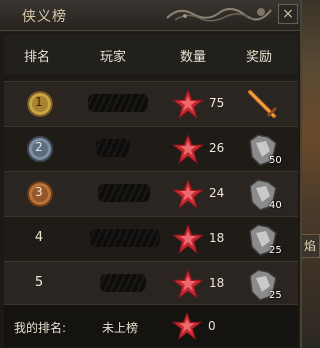 This screenshot has width=320, height=348. I want to click on table-row: 2 26 50, so click(151, 148).